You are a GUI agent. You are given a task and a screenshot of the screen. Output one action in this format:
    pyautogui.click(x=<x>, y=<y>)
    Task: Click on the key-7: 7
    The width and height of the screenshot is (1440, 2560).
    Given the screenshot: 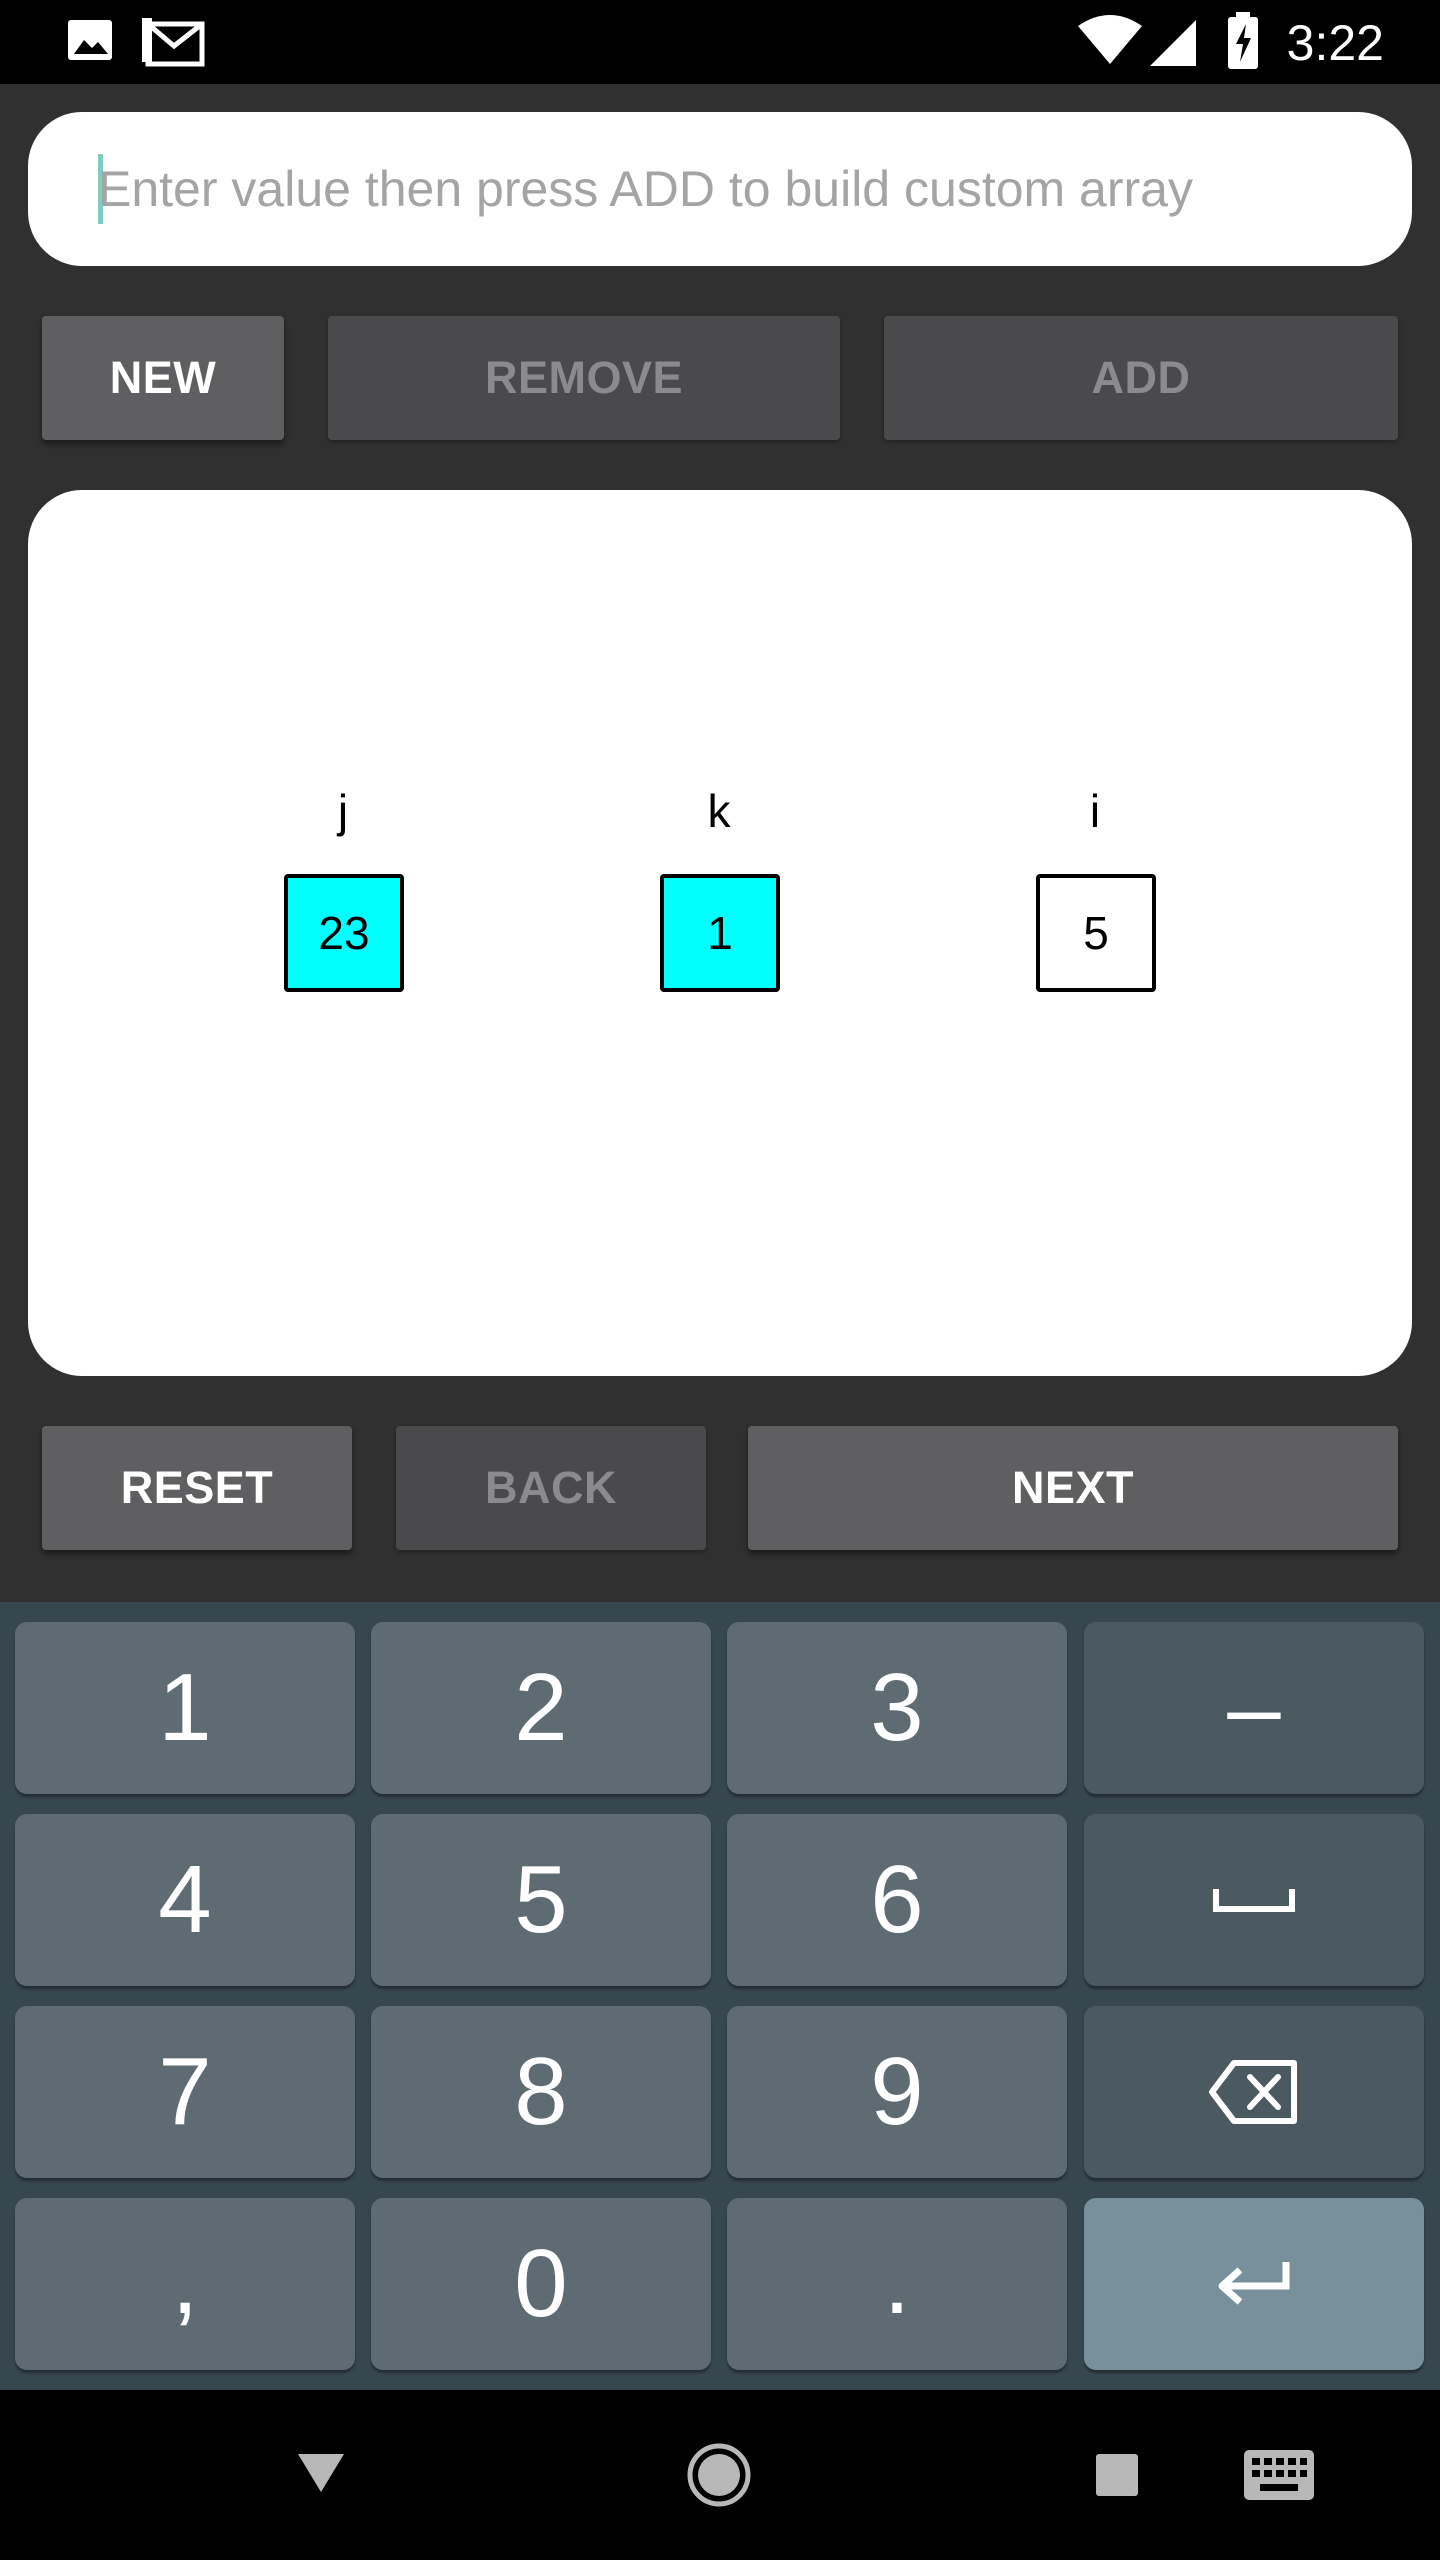 What is the action you would take?
    pyautogui.click(x=185, y=2092)
    